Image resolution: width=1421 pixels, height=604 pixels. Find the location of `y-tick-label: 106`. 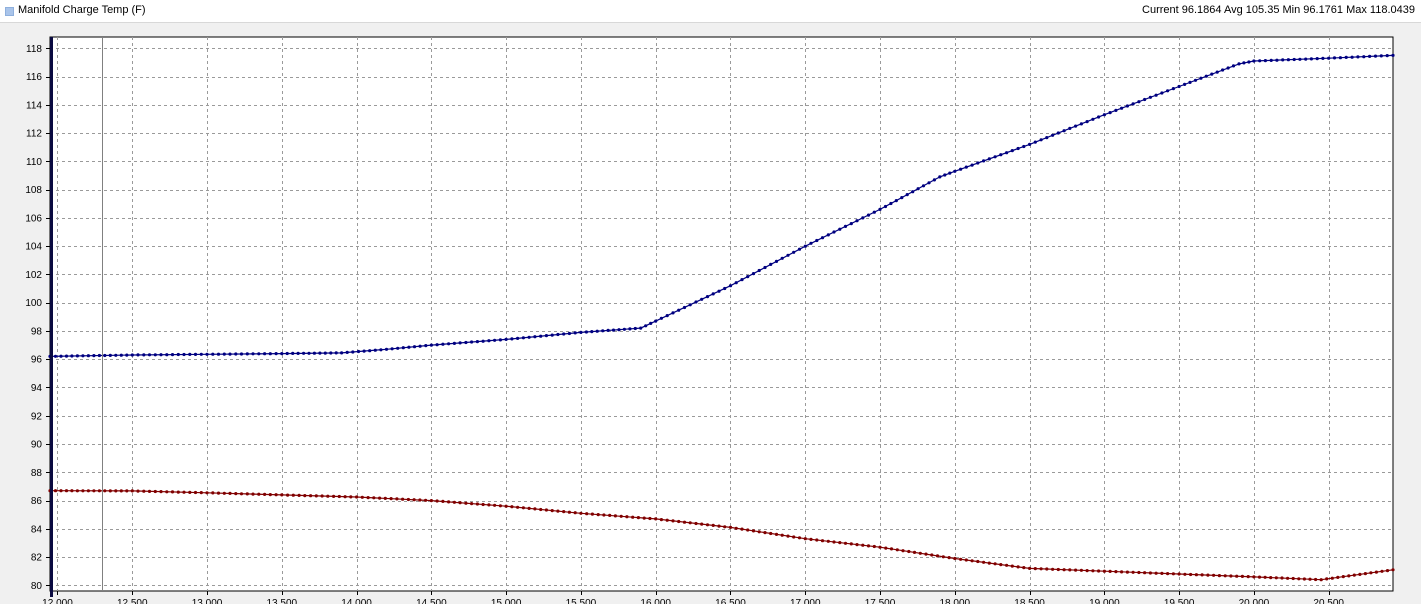

y-tick-label: 106 is located at coordinates (33, 218).